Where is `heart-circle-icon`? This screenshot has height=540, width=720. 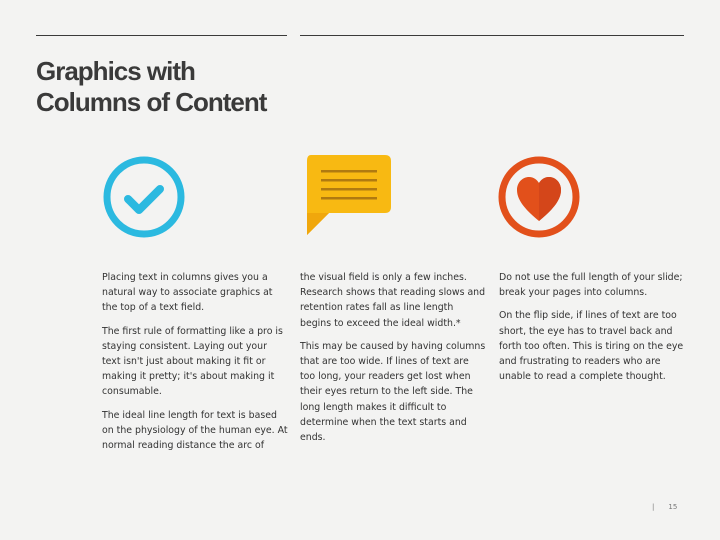
heart-circle-icon is located at coordinates (539, 197).